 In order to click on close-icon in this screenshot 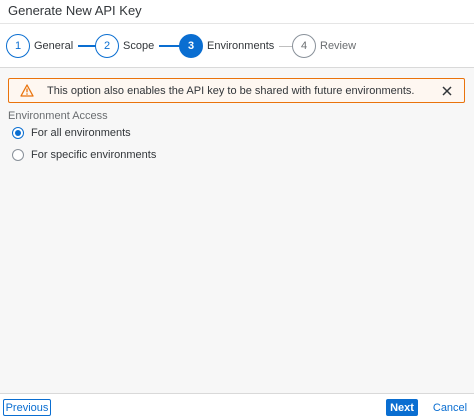, I will do `click(447, 91)`.